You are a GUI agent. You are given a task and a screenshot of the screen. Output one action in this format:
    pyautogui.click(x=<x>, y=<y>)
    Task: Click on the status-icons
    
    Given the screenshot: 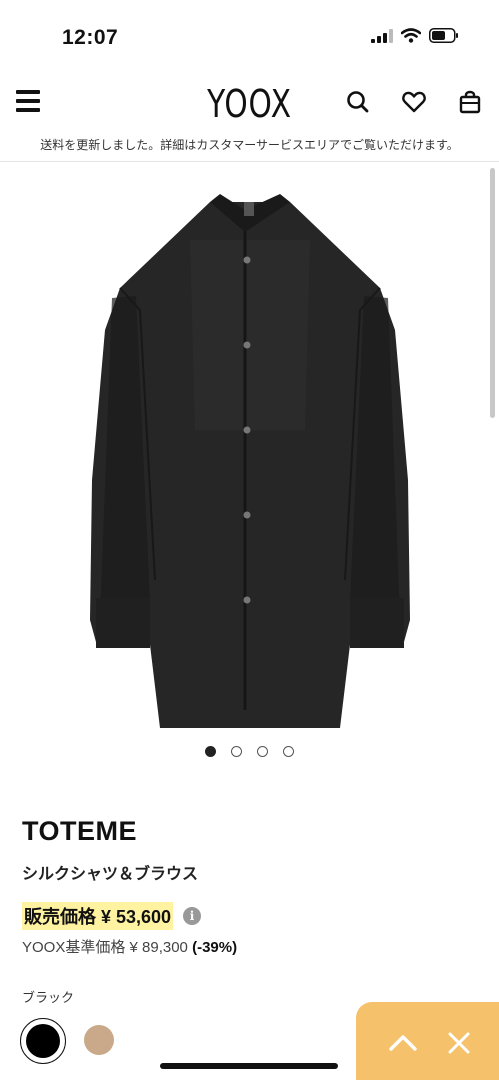 What is the action you would take?
    pyautogui.click(x=415, y=35)
    